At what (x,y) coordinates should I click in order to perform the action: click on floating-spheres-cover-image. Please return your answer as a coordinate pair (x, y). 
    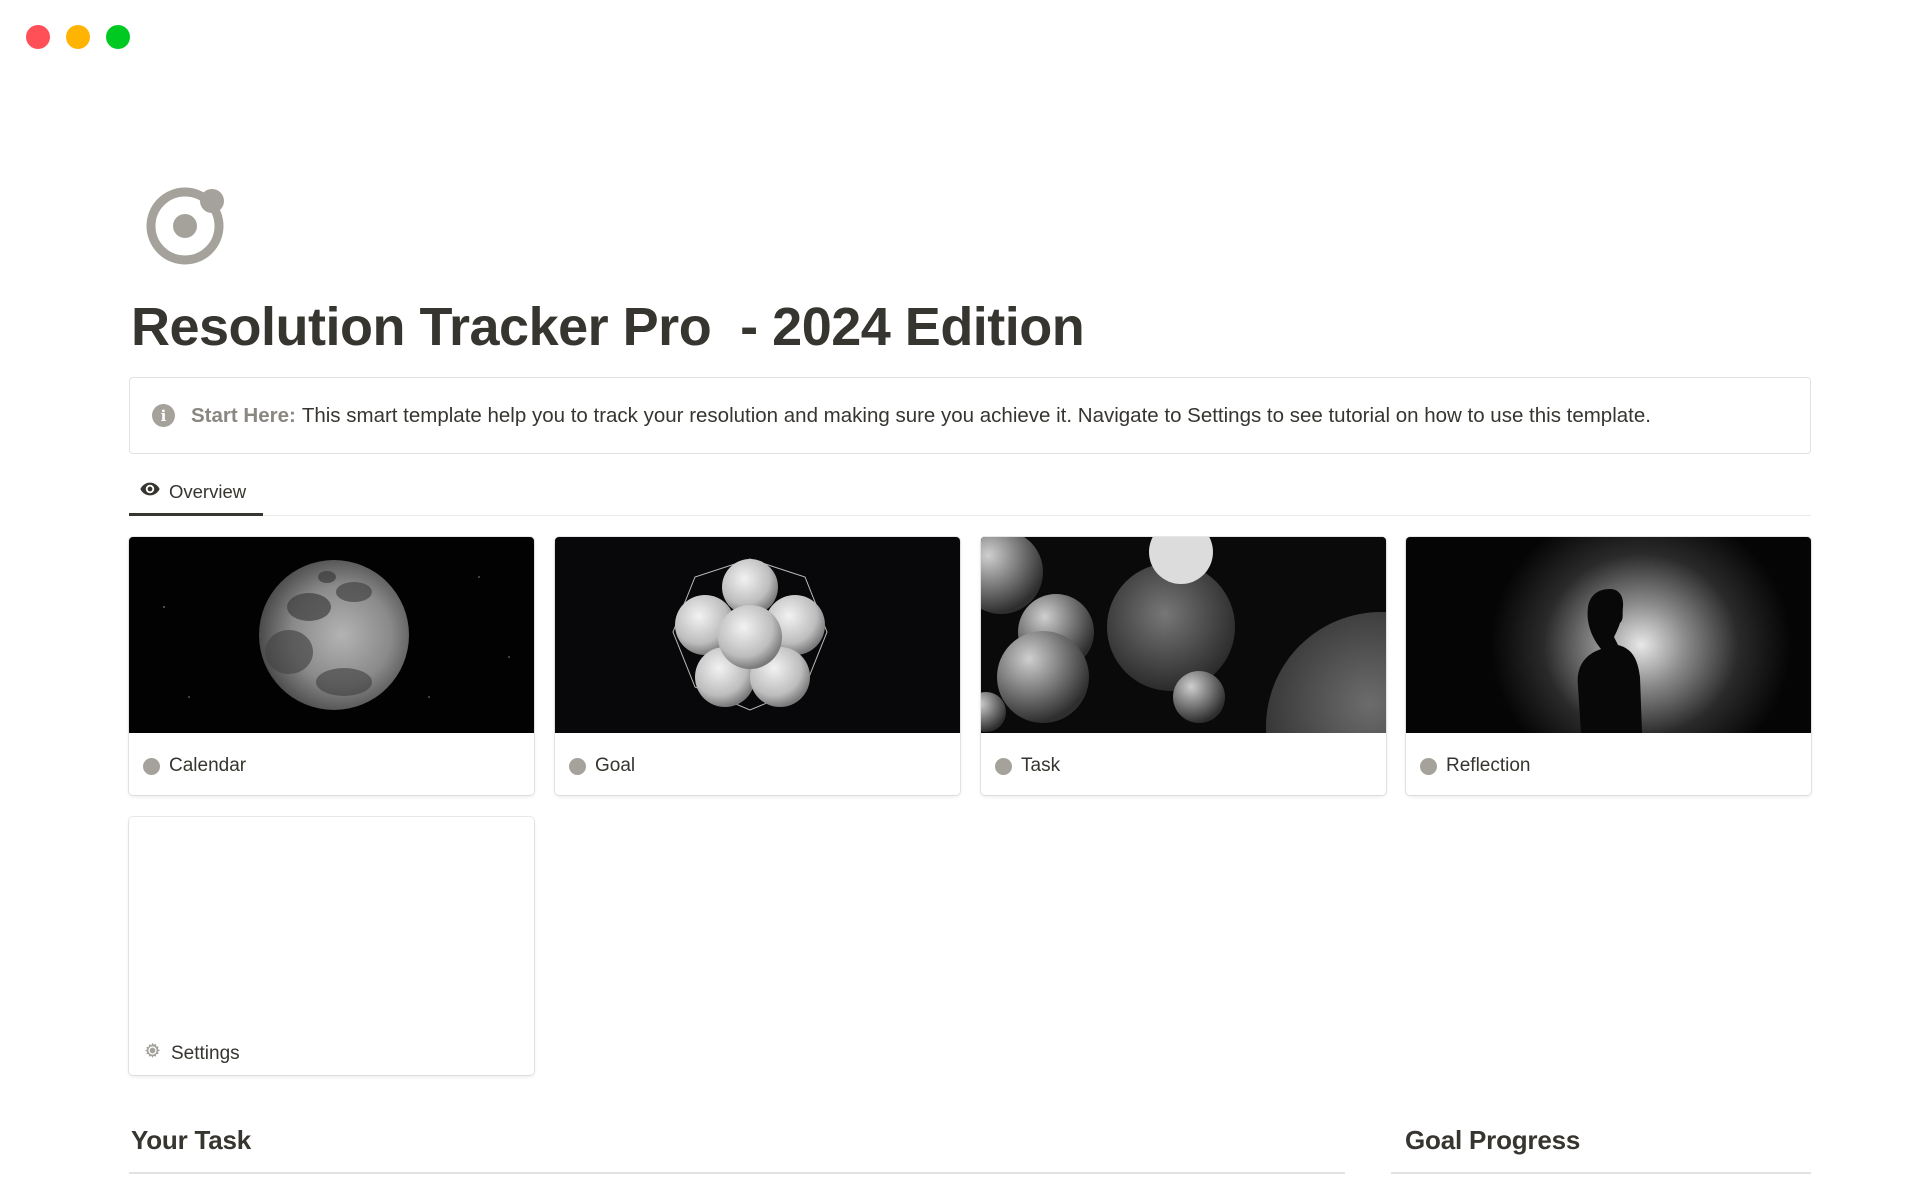
    Looking at the image, I should click on (1183, 635).